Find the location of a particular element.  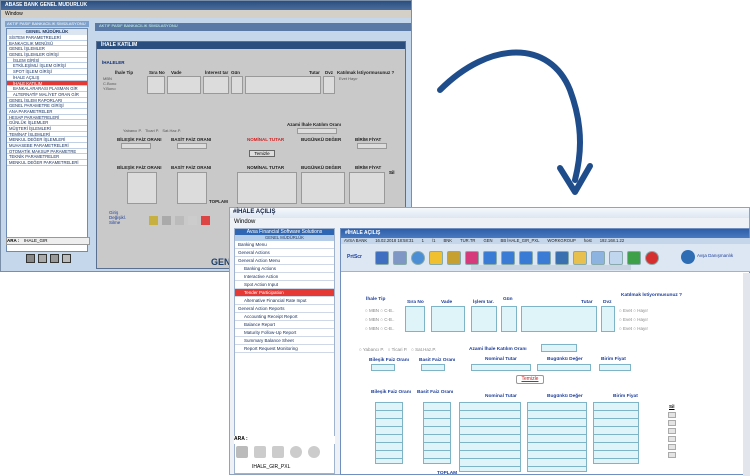

gun-field is located at coordinates (509, 319).